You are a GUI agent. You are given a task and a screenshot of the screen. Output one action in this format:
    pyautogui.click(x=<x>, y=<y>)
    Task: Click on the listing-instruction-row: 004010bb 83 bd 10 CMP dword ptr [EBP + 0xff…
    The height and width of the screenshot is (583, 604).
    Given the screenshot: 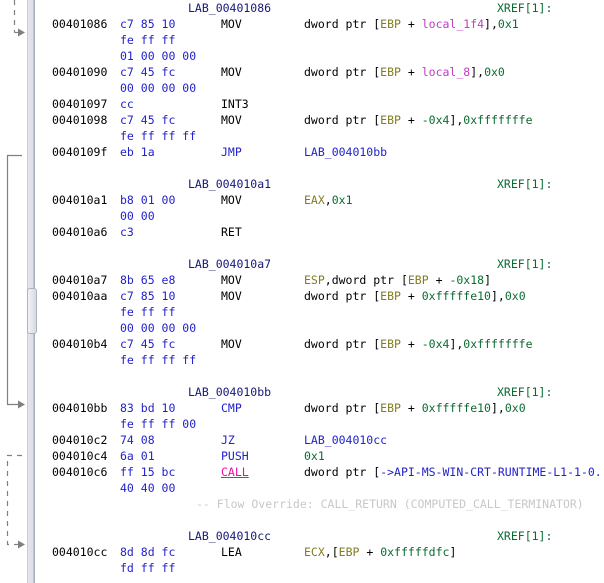 What is the action you would take?
    pyautogui.click(x=321, y=408)
    